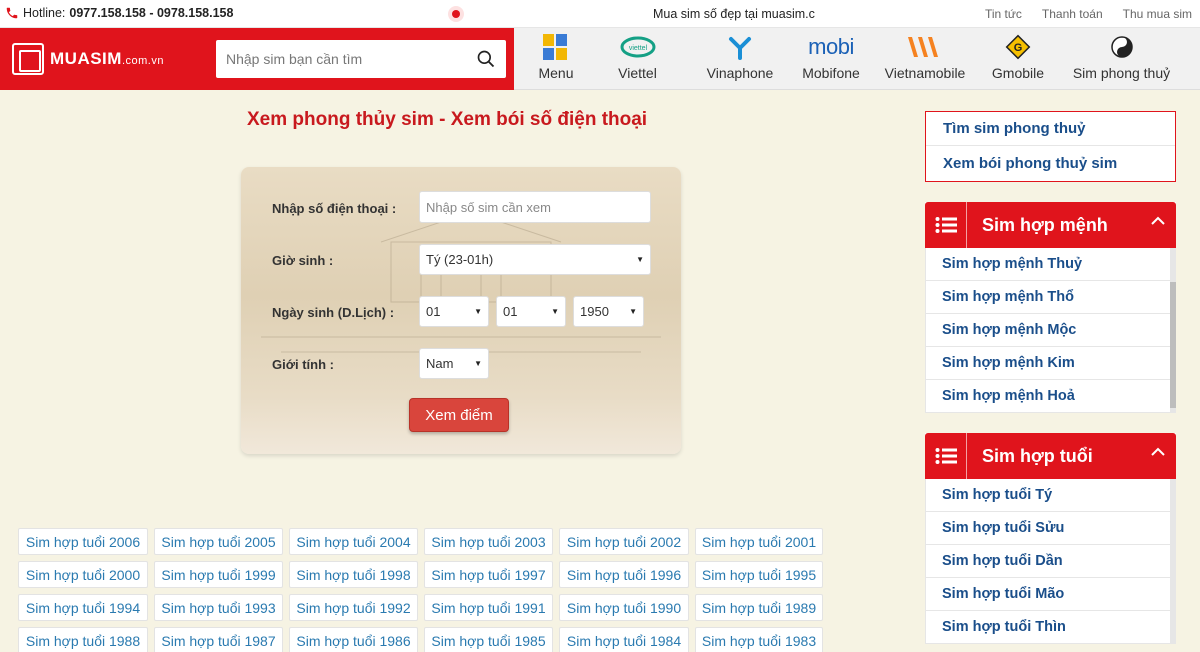  I want to click on sidebar-link-find-sim: Tìm sim phong thuỷ, so click(1050, 129).